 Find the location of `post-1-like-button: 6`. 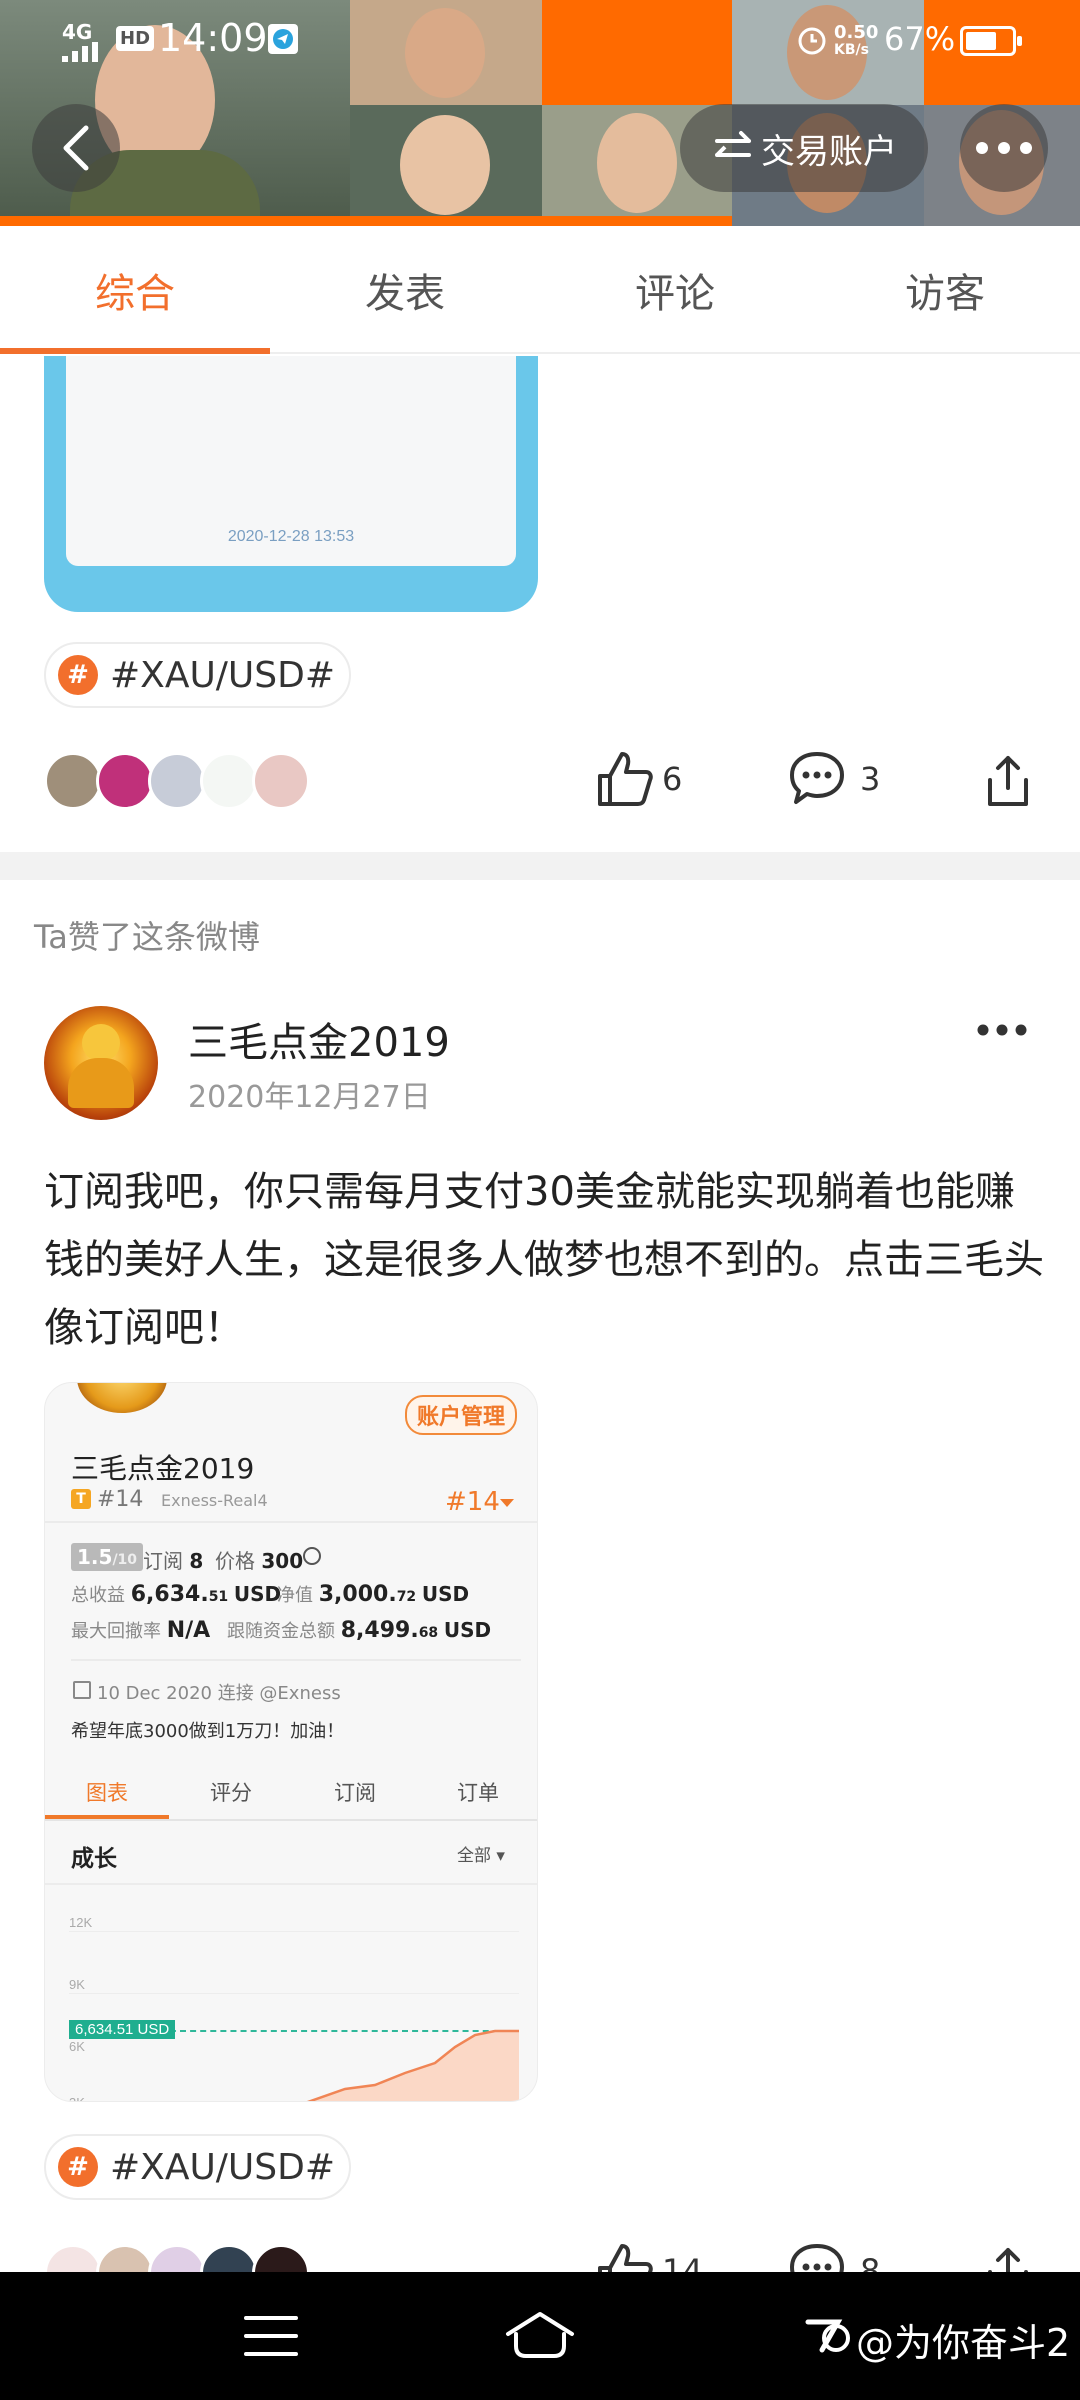

post-1-like-button: 6 is located at coordinates (639, 779).